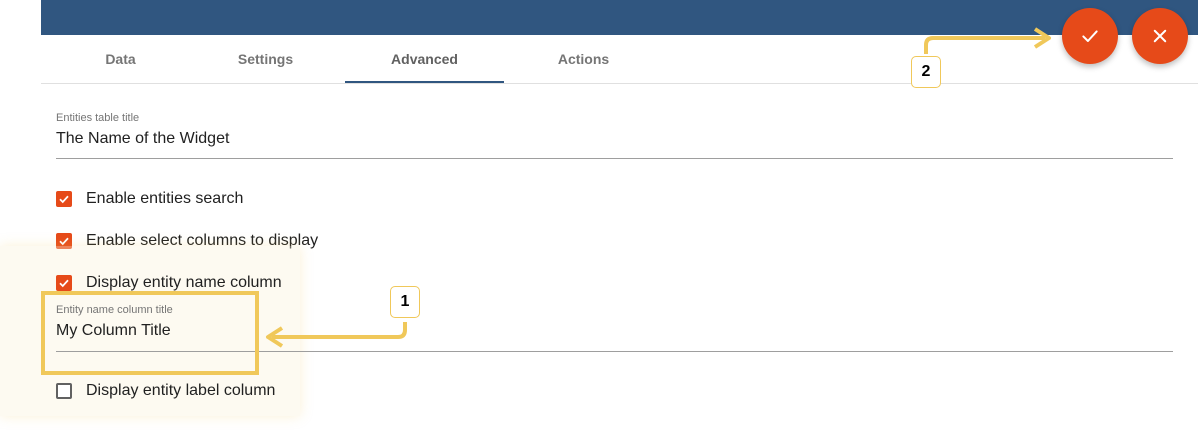 The height and width of the screenshot is (432, 1198). Describe the element at coordinates (150, 333) in the screenshot. I see `highlight-box` at that location.